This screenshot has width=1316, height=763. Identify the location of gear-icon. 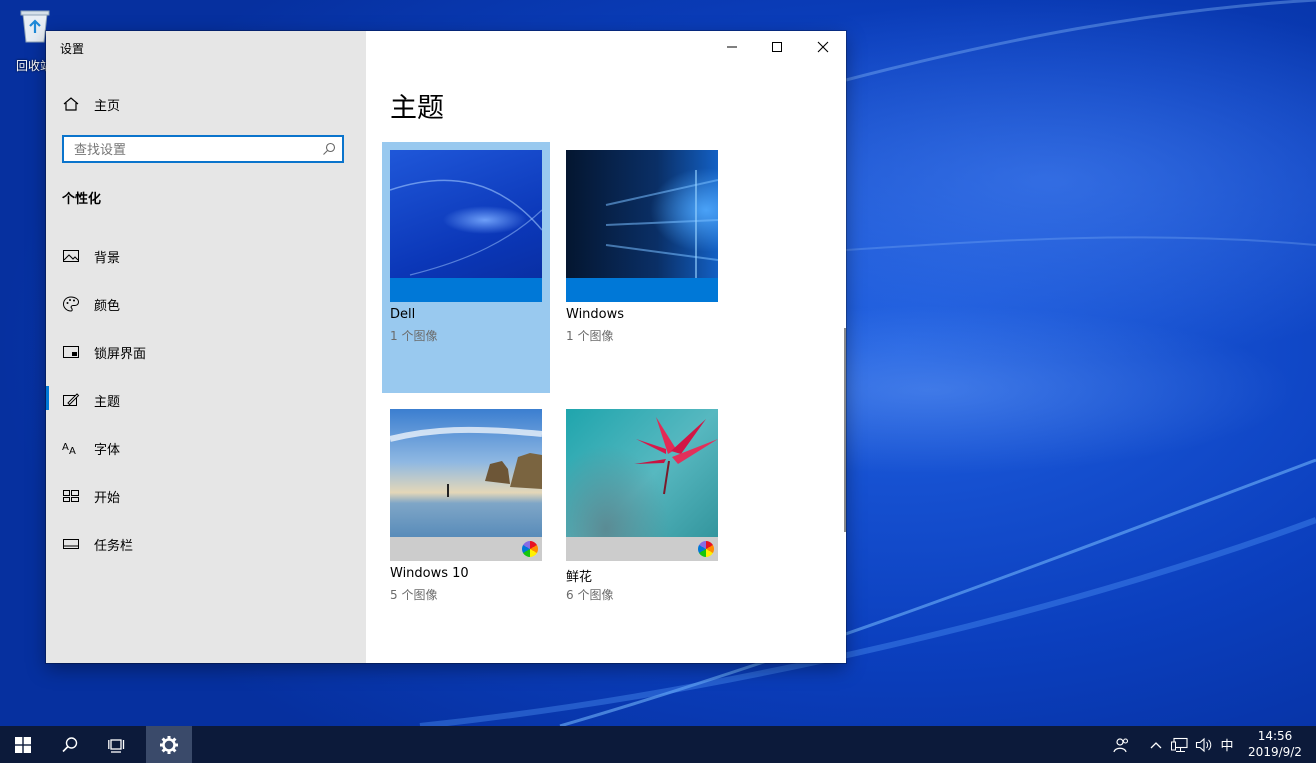
(169, 744).